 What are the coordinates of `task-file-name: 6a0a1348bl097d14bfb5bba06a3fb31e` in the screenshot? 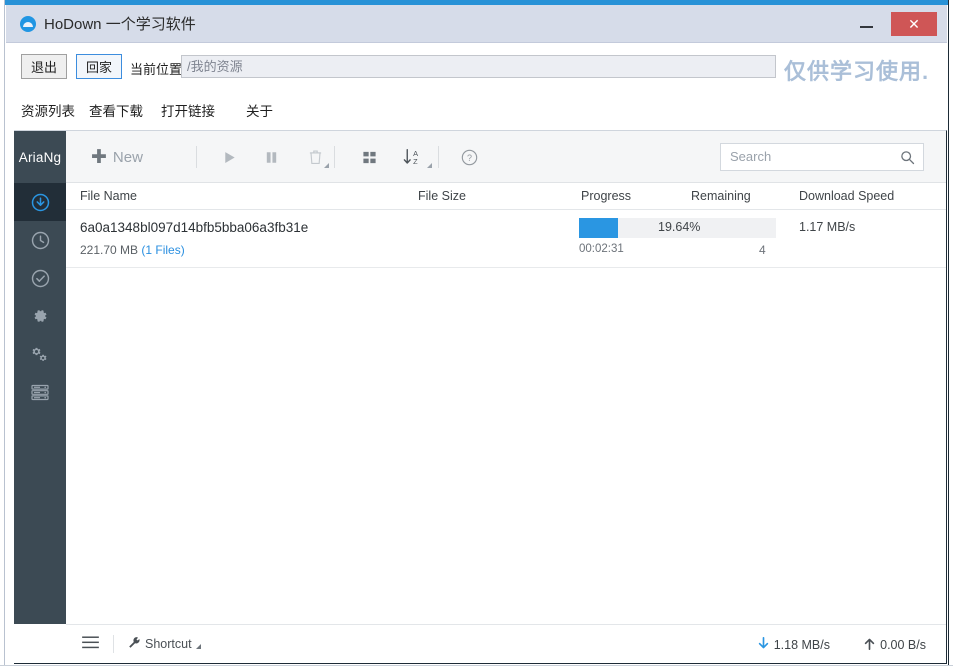 It's located at (194, 227).